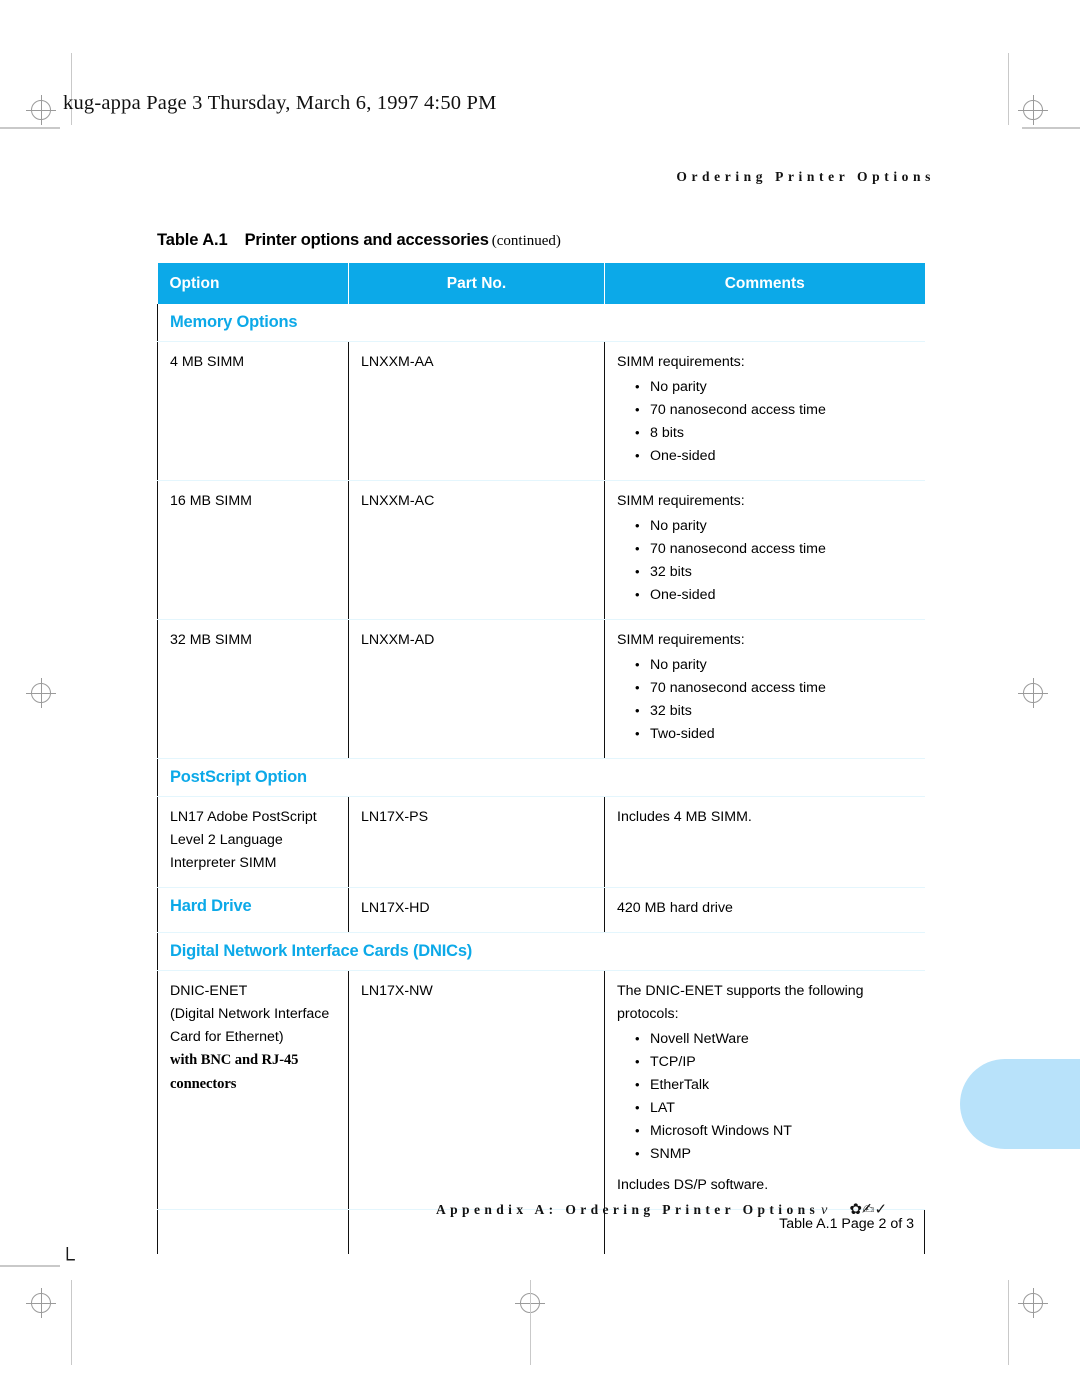 This screenshot has width=1080, height=1397. I want to click on cell-part-no: LNXXM-AD, so click(476, 689).